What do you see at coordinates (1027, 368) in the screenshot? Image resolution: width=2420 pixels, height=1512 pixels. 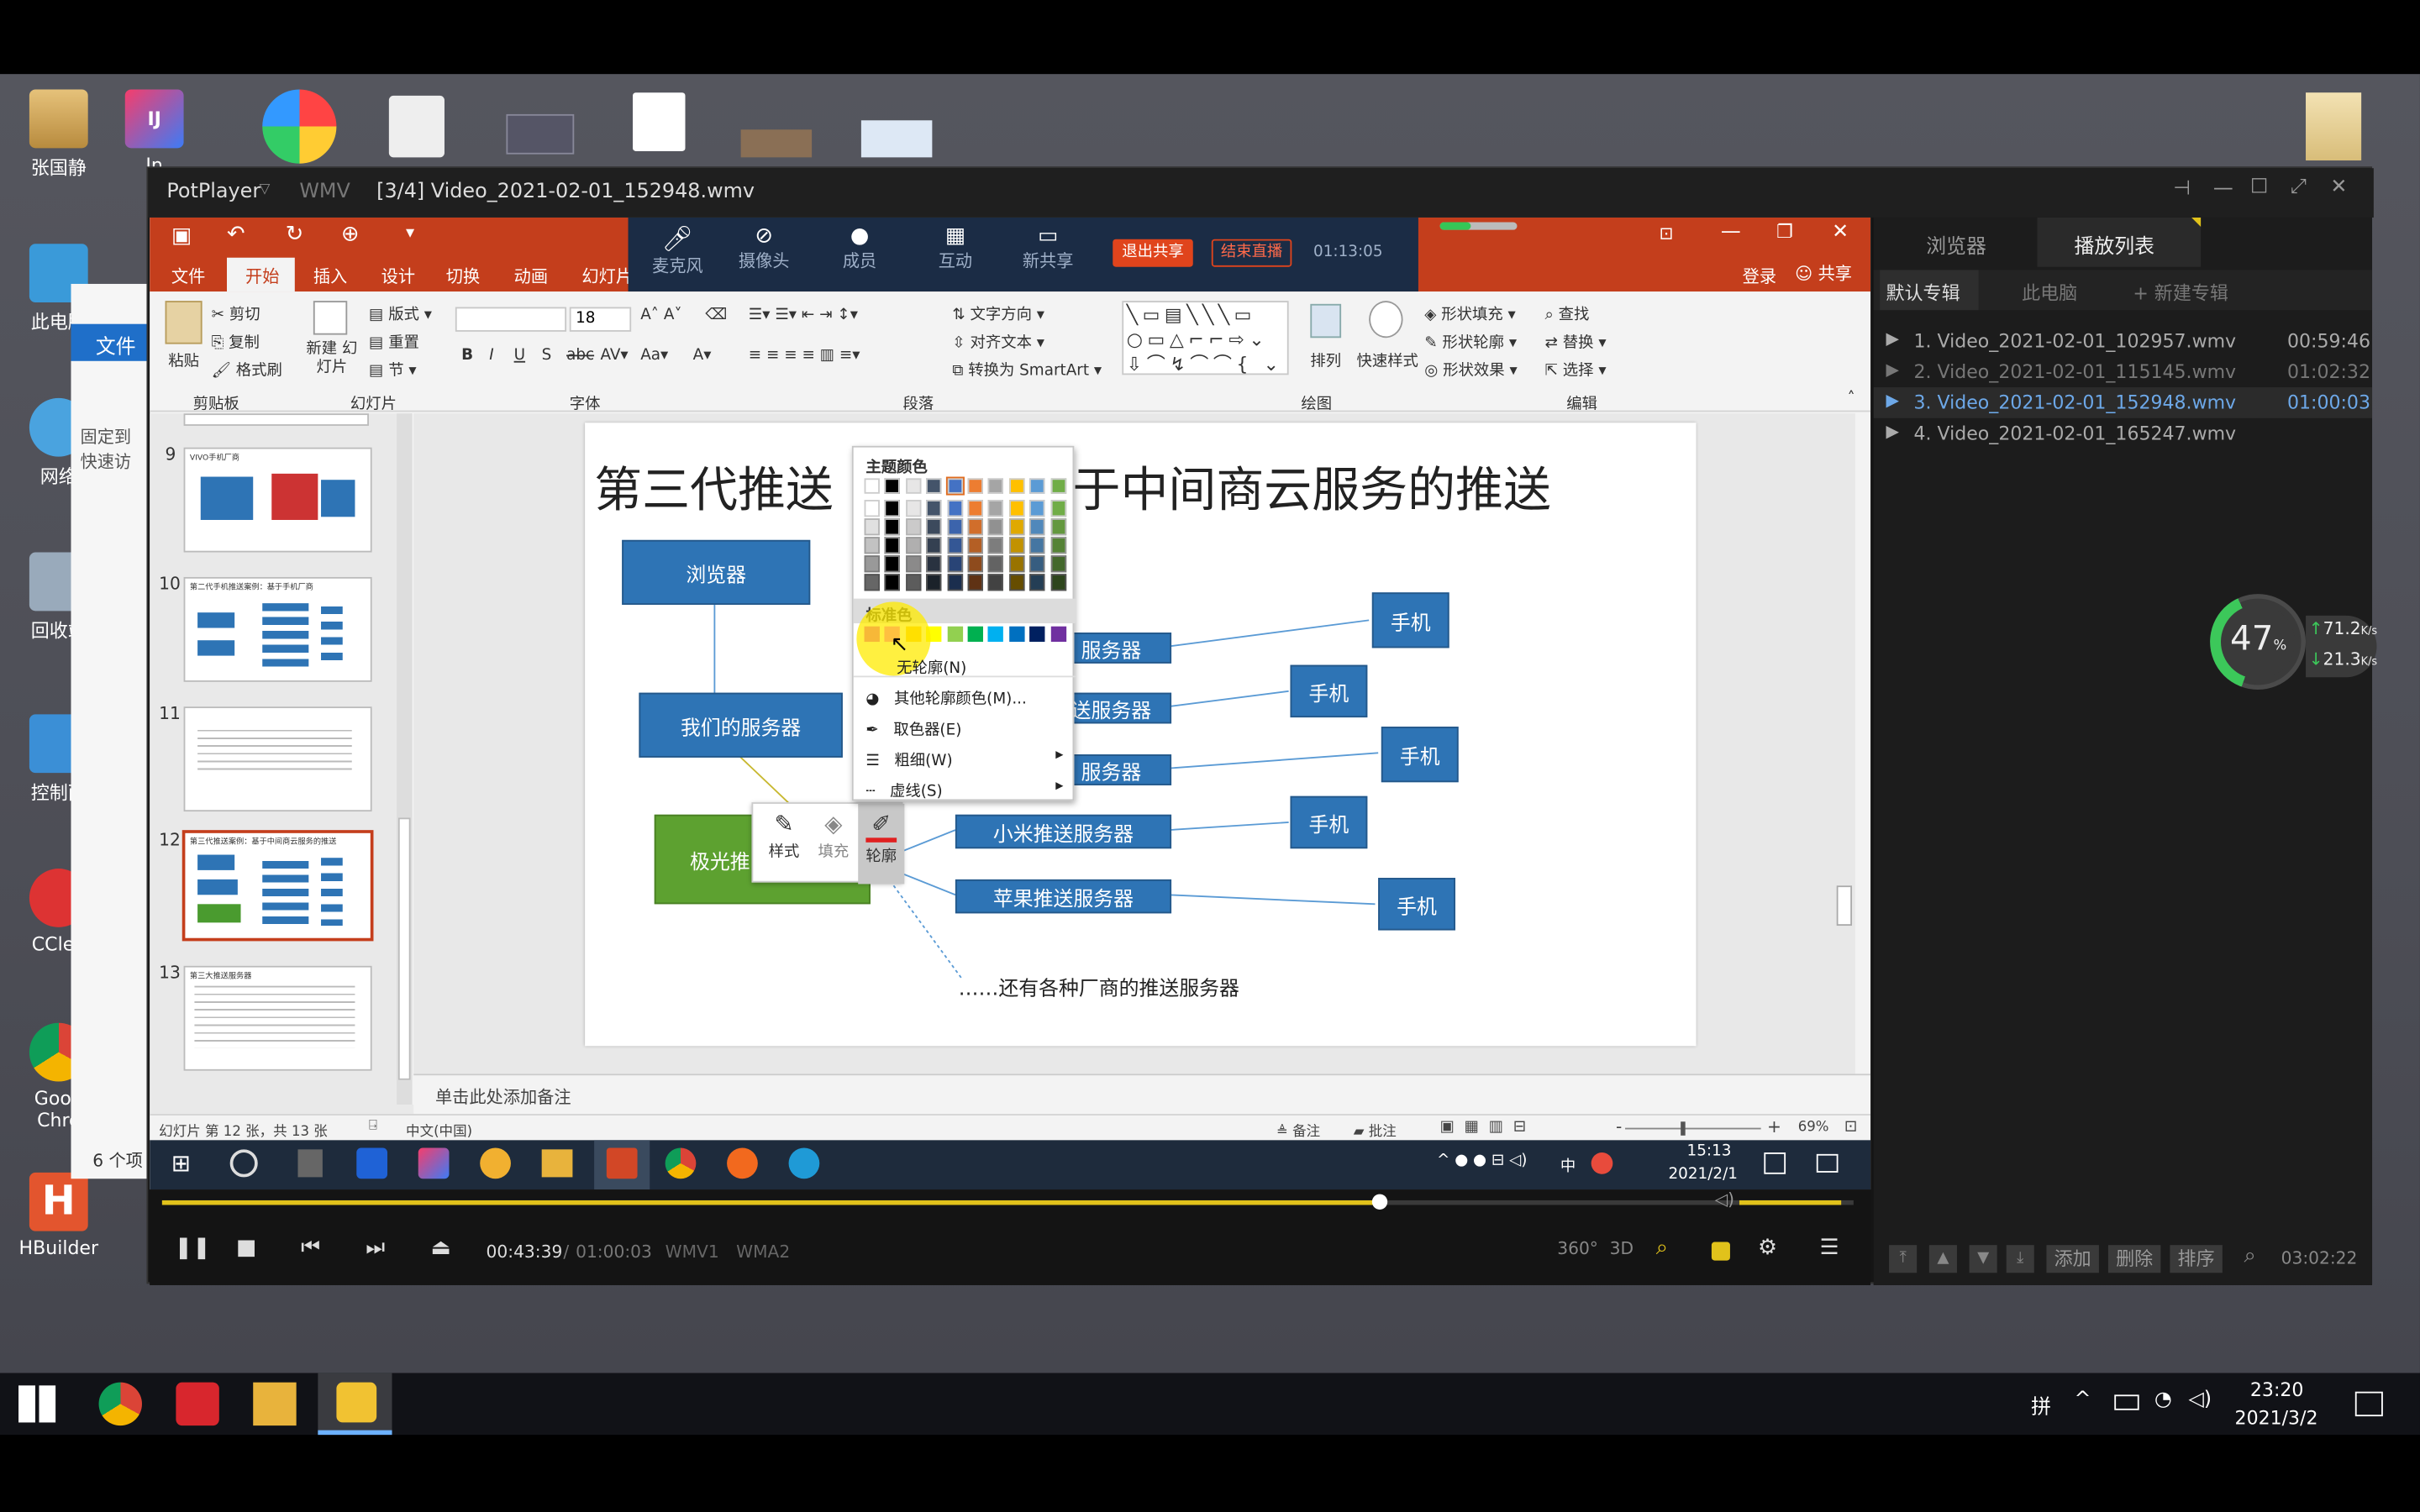 I see `smartart-button: ⧉ 转换为 SmartArt ▾` at bounding box center [1027, 368].